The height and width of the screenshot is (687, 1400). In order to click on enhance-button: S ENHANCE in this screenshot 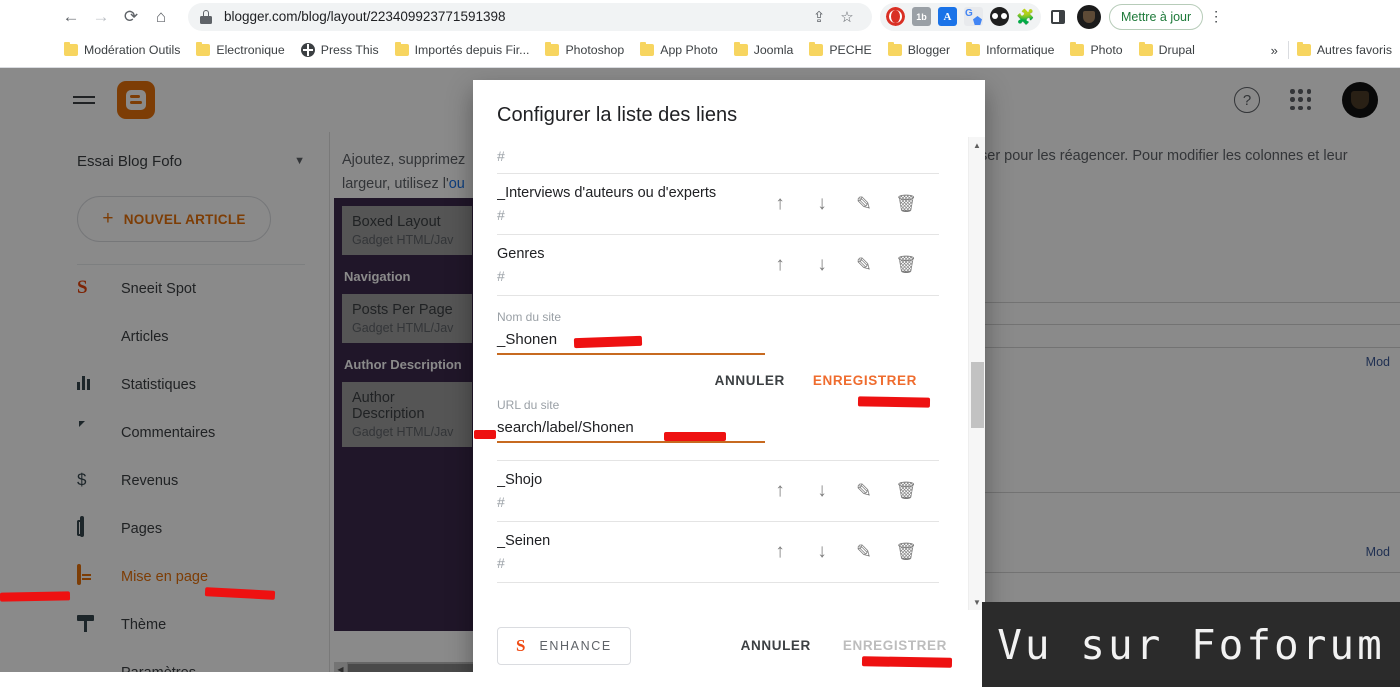, I will do `click(564, 645)`.